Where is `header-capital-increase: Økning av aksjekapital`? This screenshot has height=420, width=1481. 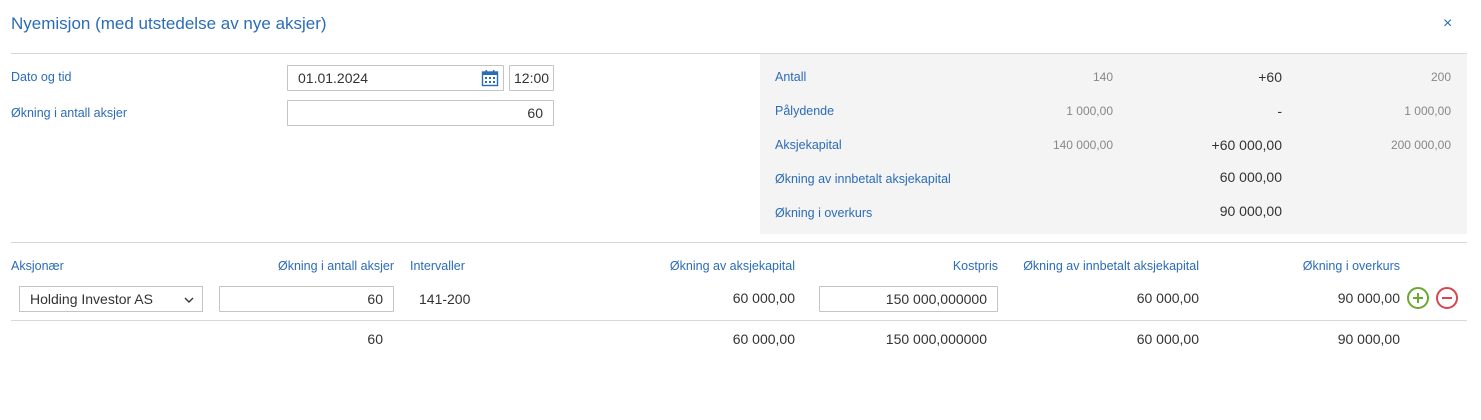 header-capital-increase: Økning av aksjekapital is located at coordinates (732, 266).